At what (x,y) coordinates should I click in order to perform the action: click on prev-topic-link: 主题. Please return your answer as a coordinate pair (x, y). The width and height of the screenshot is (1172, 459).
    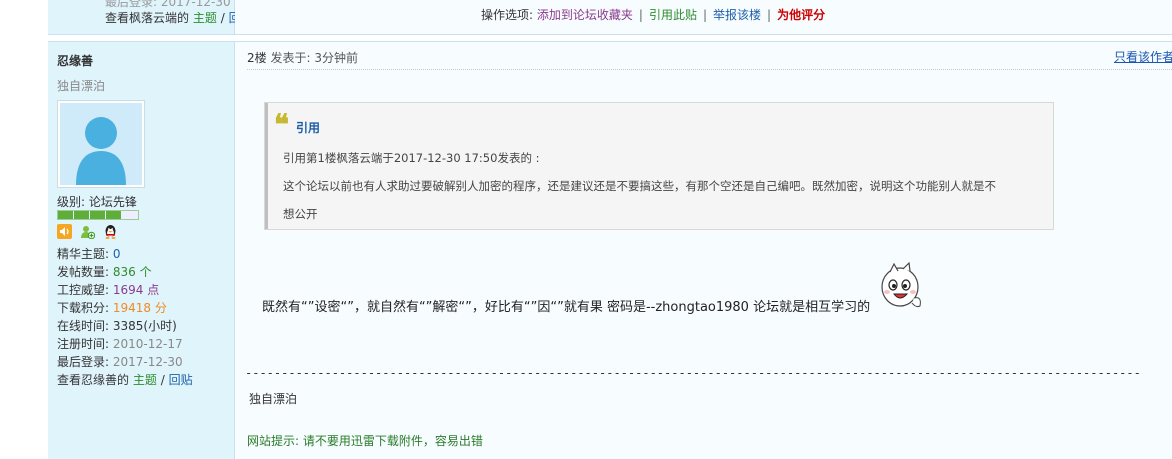
    Looking at the image, I should click on (205, 18).